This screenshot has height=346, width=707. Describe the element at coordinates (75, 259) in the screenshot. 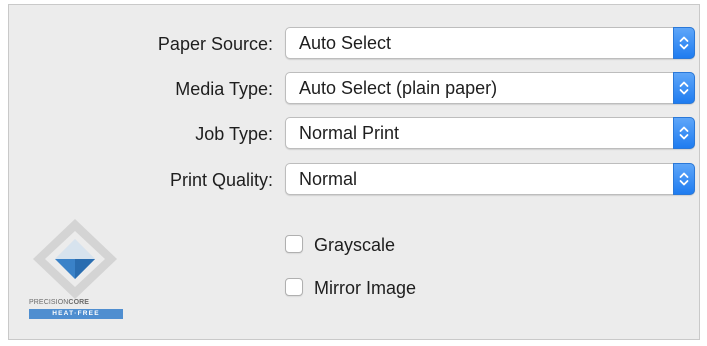

I see `precisioncore-diamond-logo` at that location.